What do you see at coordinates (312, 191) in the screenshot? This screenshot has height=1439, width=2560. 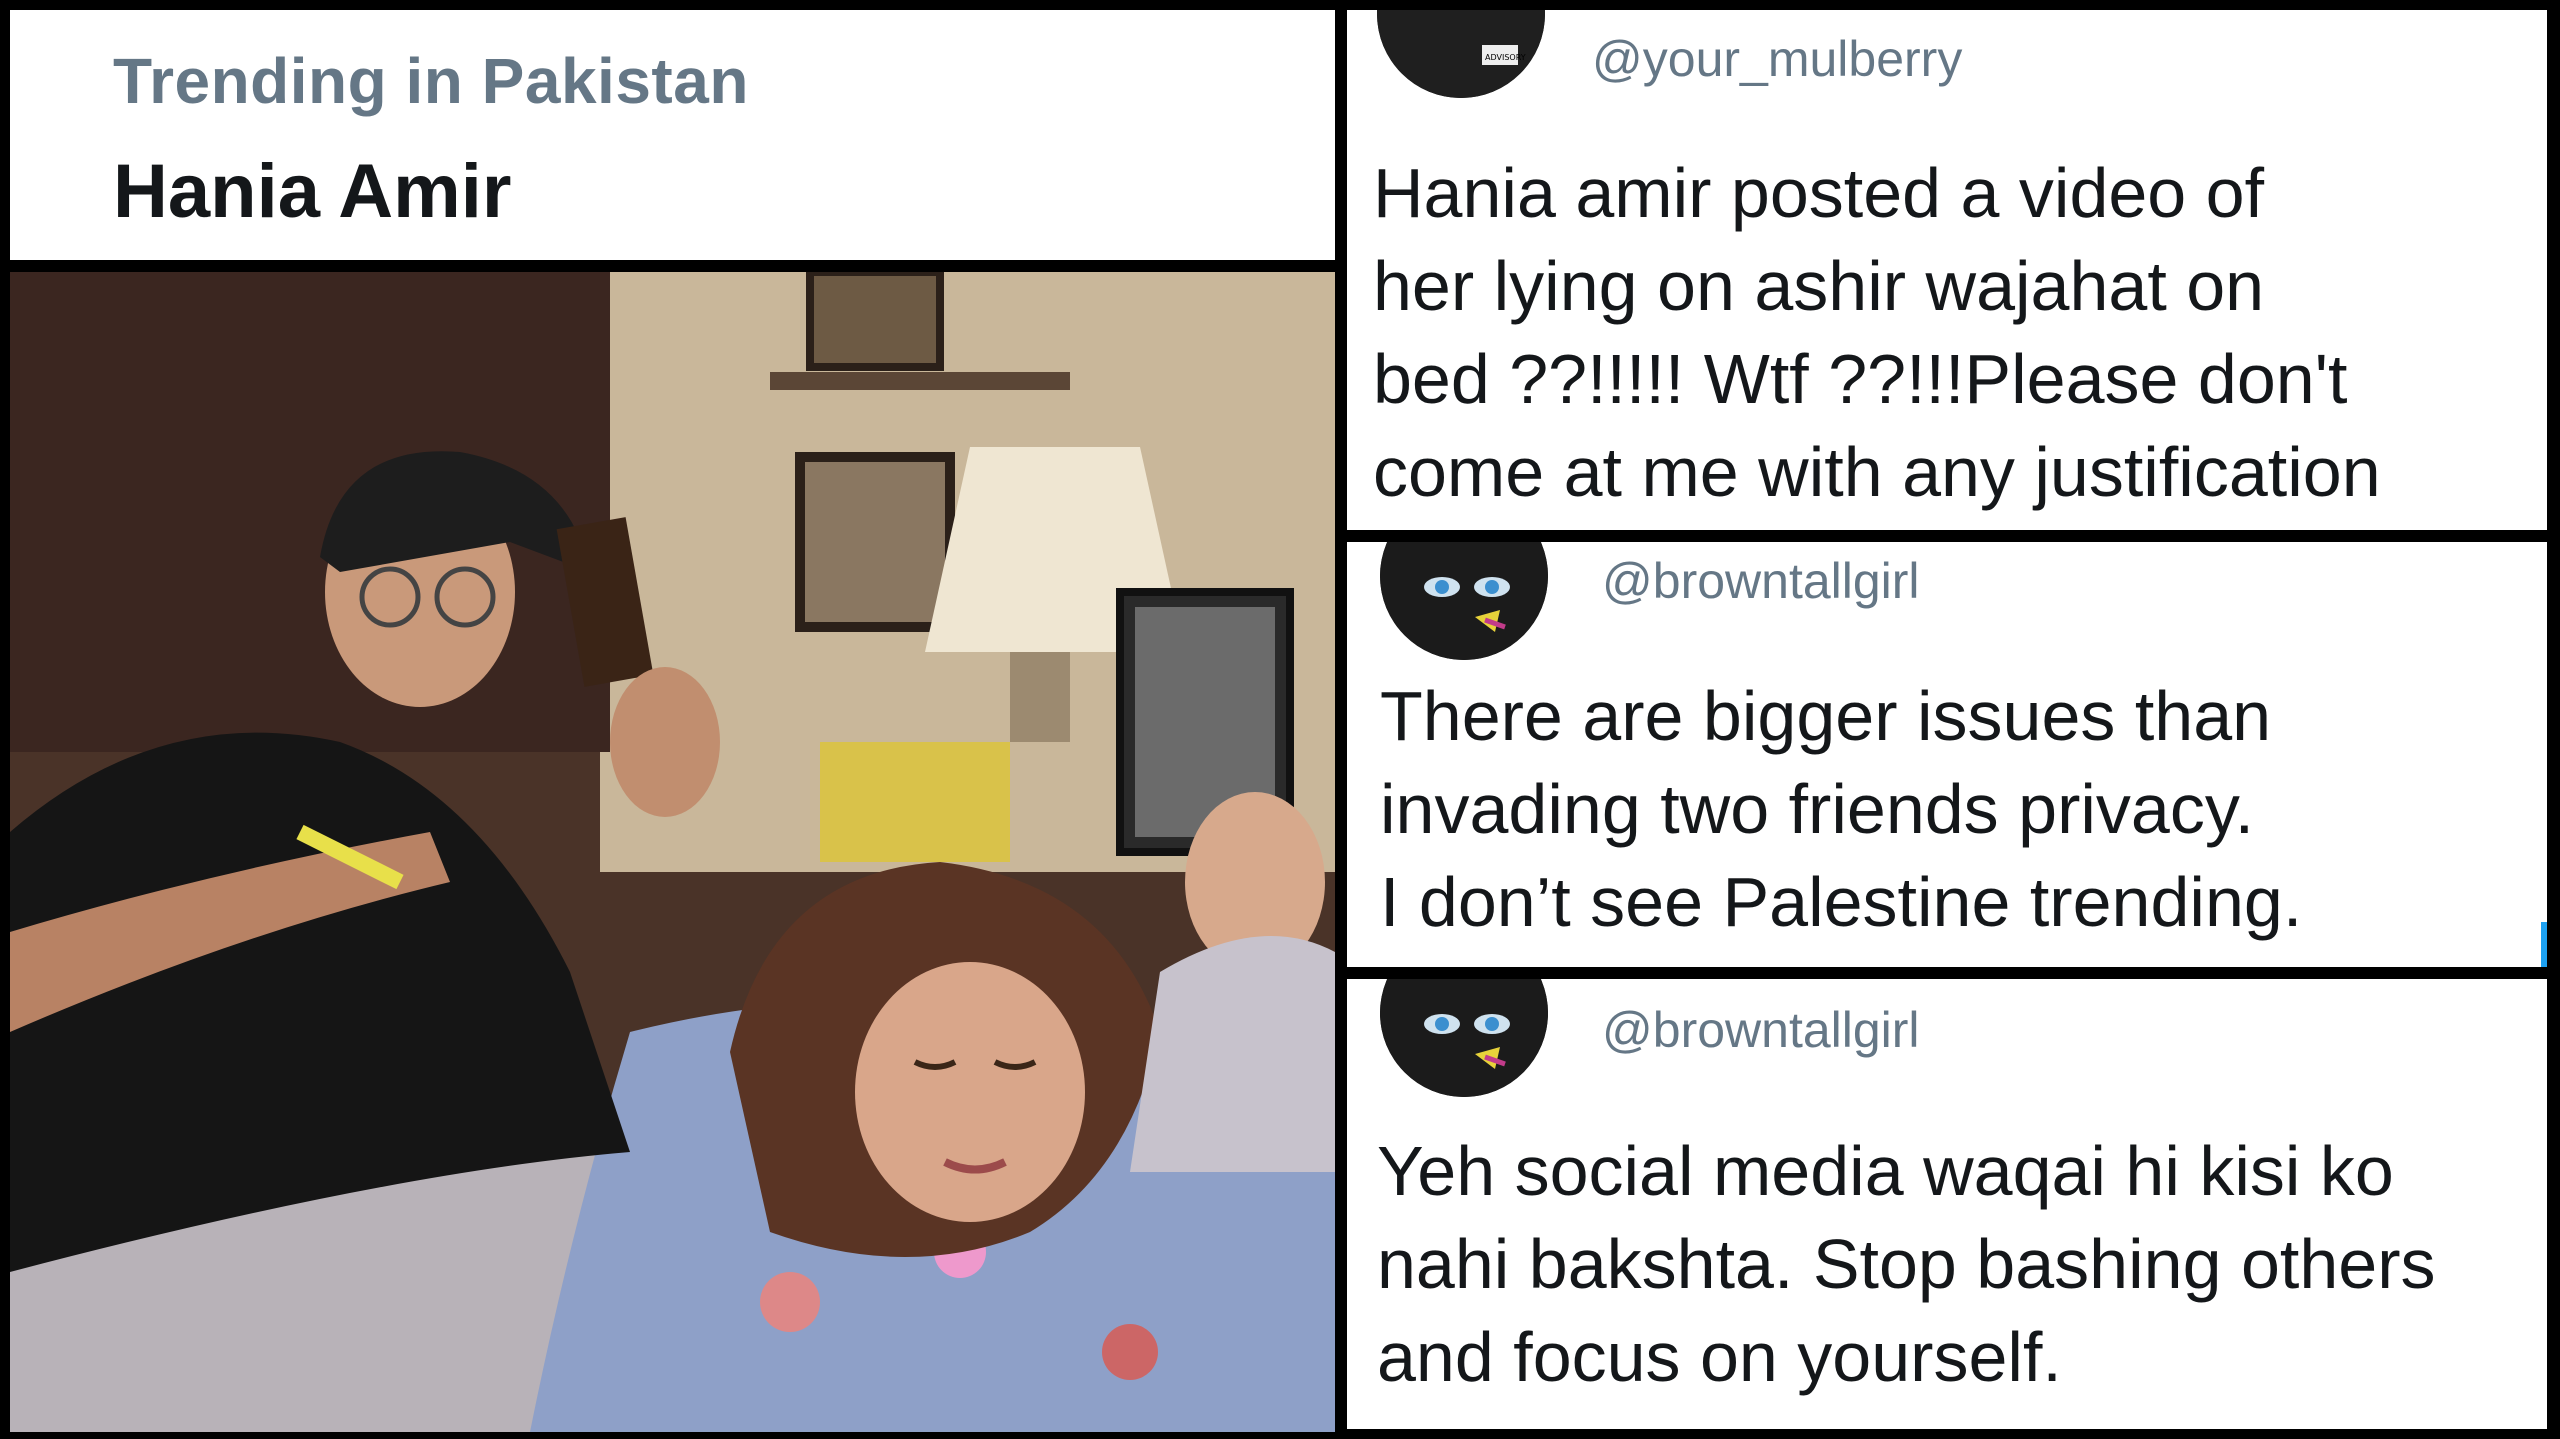 I see `trending-topic: Hania Amir` at bounding box center [312, 191].